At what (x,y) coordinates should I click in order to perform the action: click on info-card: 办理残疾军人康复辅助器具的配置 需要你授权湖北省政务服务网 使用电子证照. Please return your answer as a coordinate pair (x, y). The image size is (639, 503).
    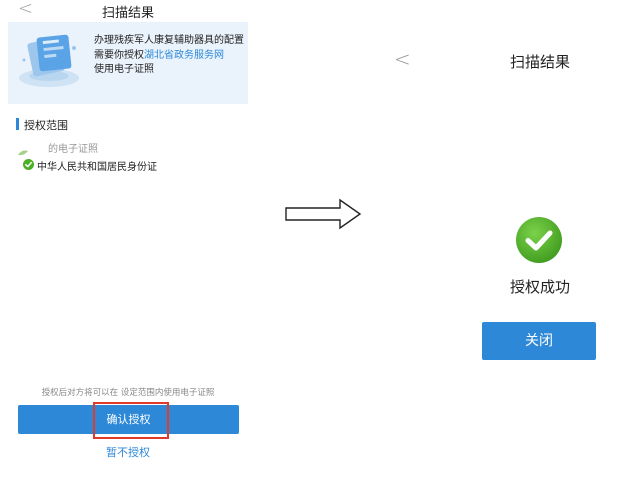
    Looking at the image, I should click on (128, 63).